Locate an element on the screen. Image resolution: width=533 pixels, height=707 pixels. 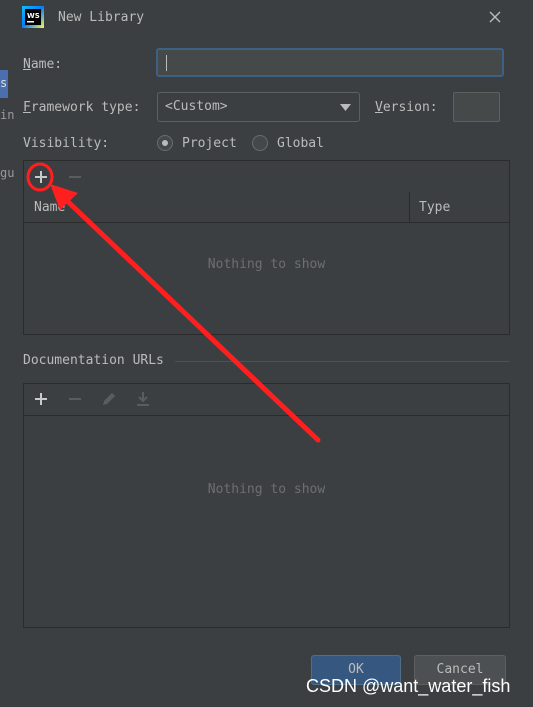
logo-text: WS is located at coordinates (33, 16).